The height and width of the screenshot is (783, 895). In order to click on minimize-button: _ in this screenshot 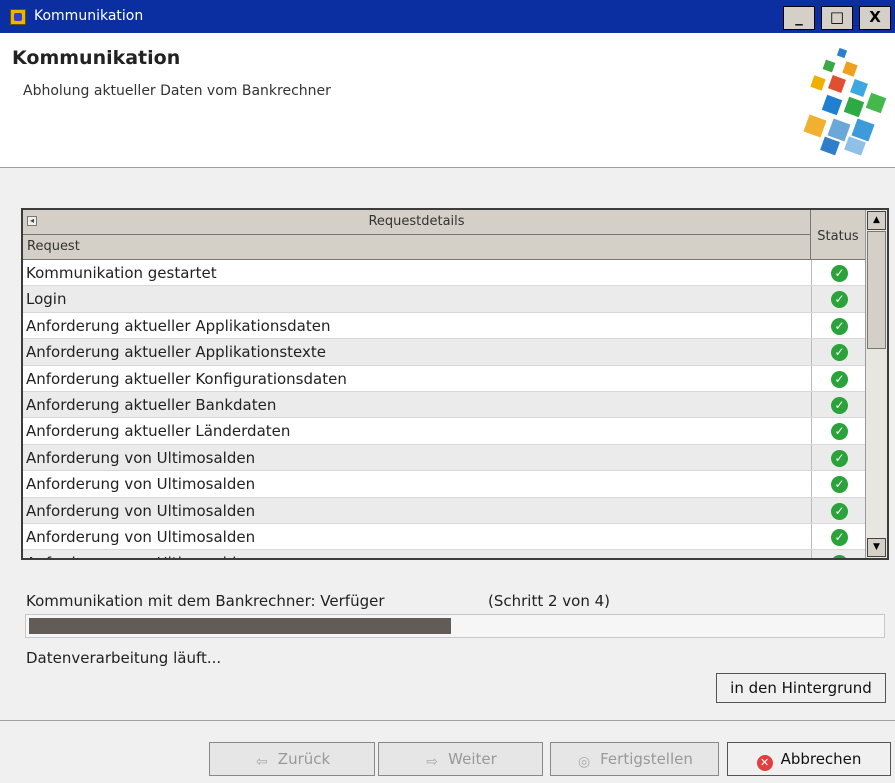, I will do `click(799, 18)`.